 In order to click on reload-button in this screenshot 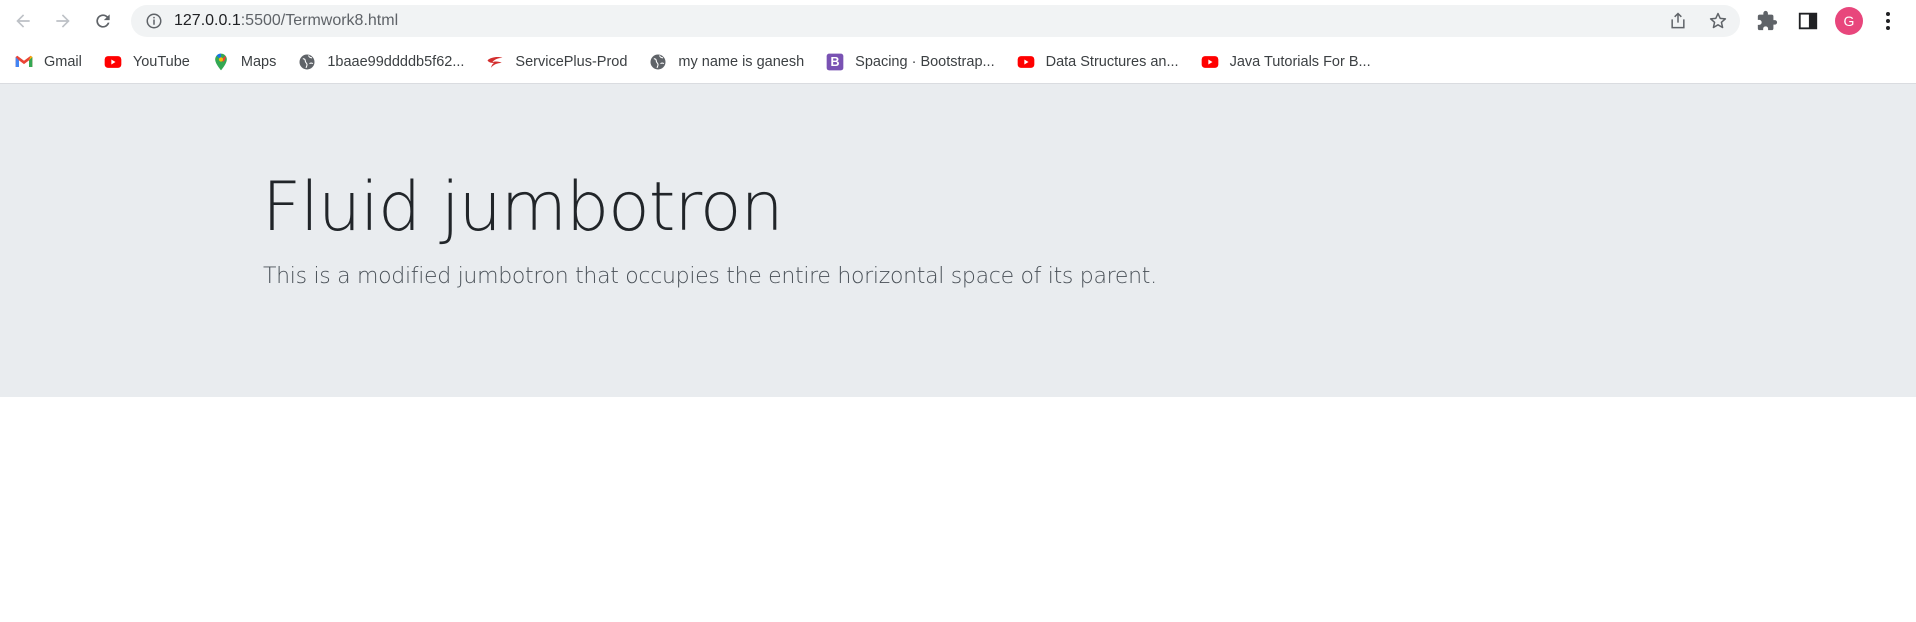, I will do `click(103, 21)`.